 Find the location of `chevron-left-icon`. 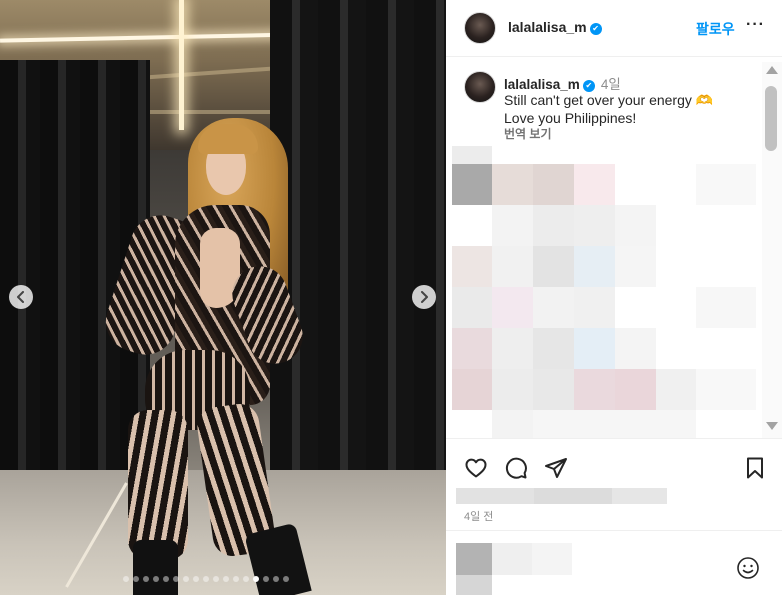

chevron-left-icon is located at coordinates (20, 297).